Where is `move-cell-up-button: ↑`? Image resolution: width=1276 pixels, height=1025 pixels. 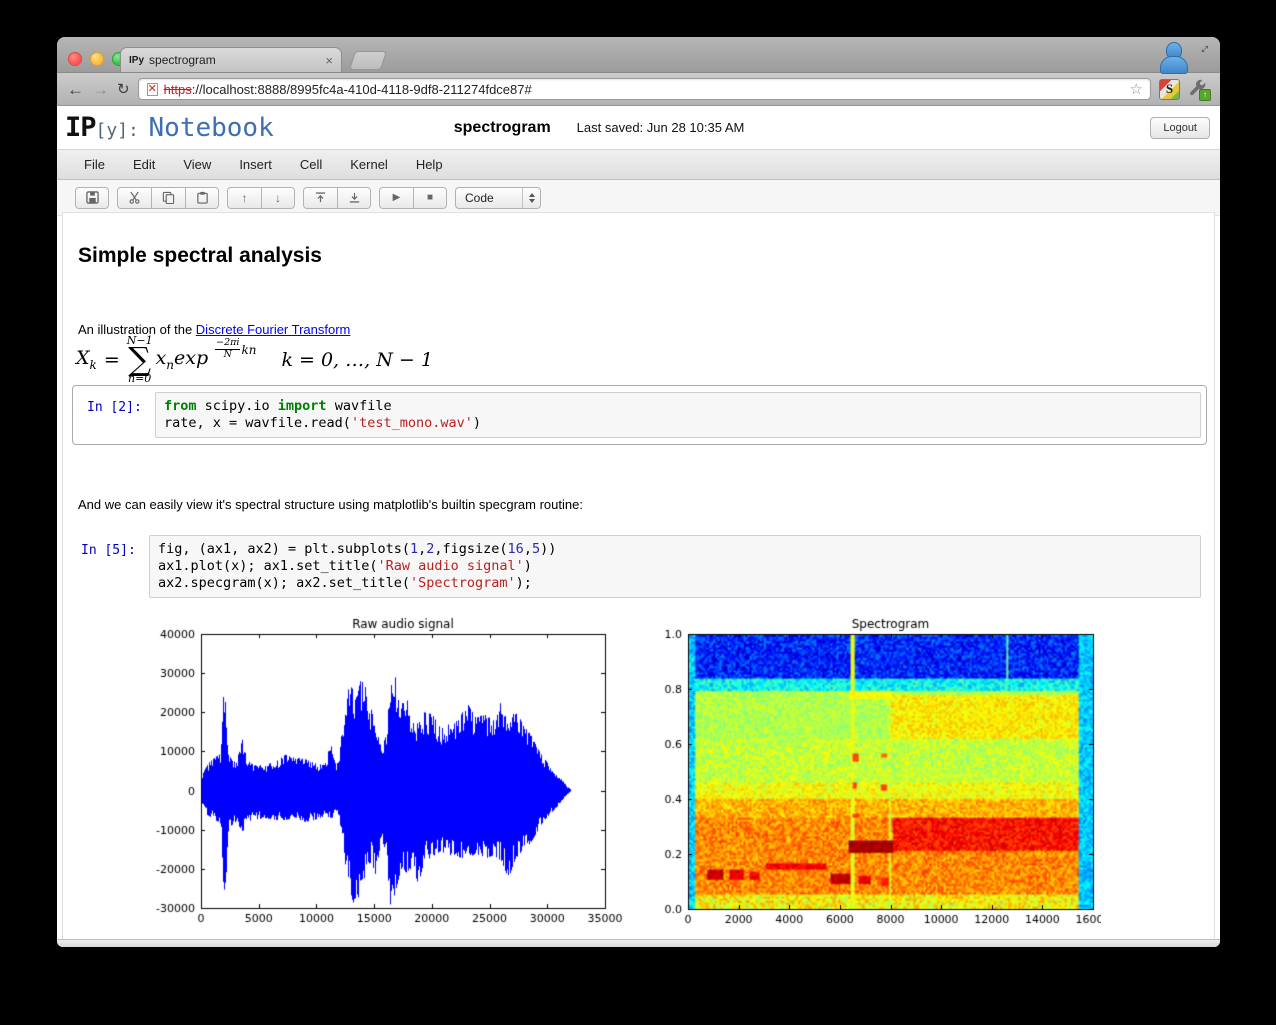
move-cell-up-button: ↑ is located at coordinates (244, 197).